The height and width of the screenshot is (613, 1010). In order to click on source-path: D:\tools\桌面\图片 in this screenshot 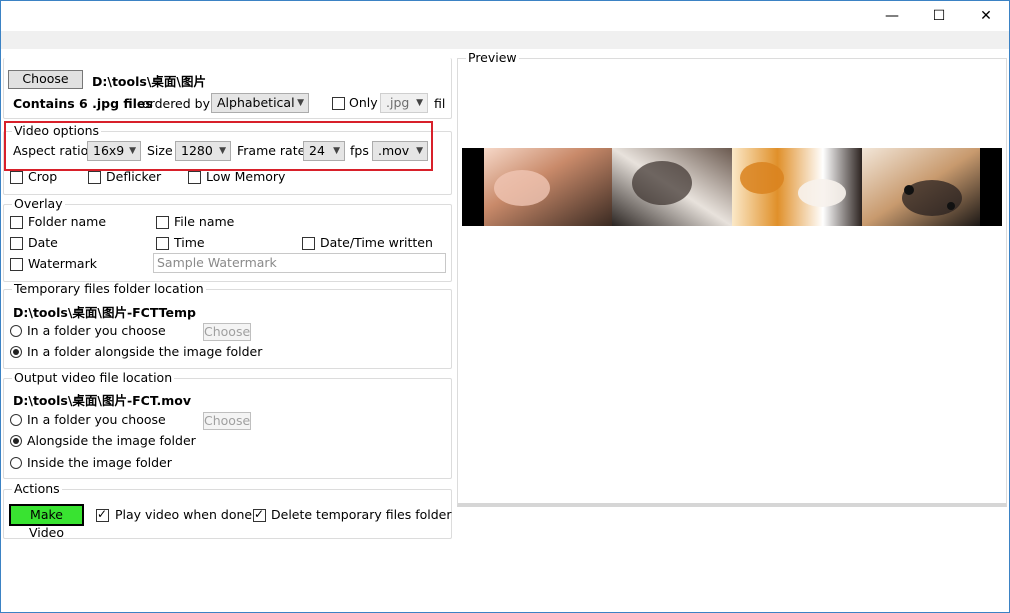, I will do `click(149, 81)`.